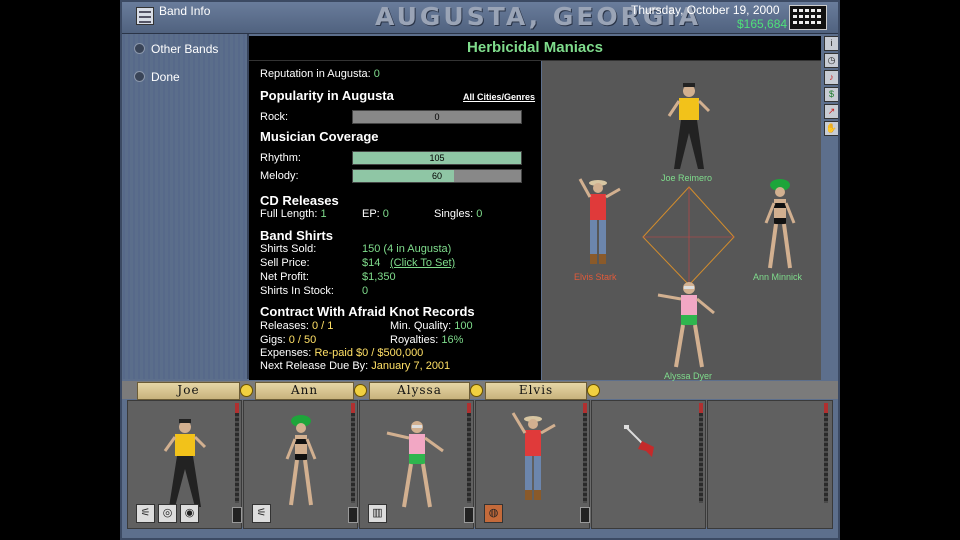 The height and width of the screenshot is (540, 960). I want to click on ep-label: EP:, so click(371, 214).